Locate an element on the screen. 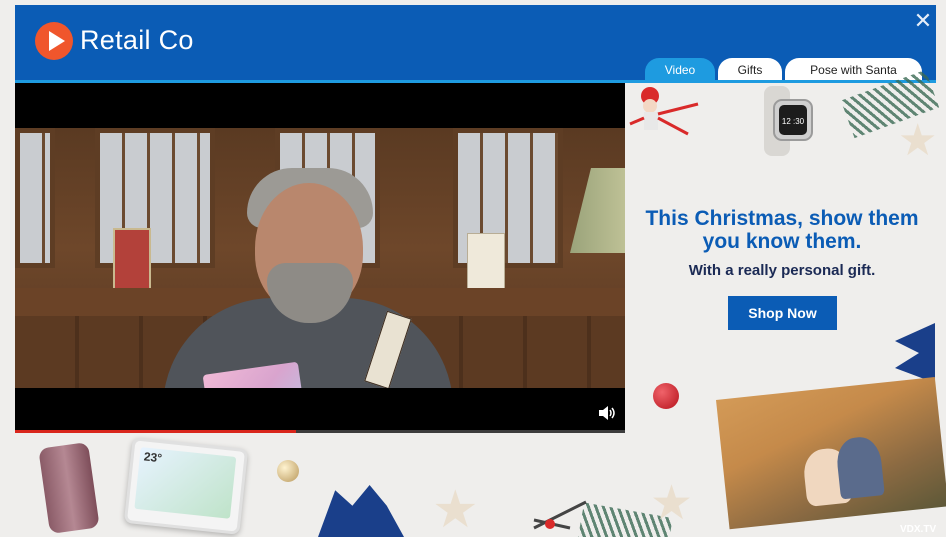 This screenshot has height=537, width=946. video-progress-fill is located at coordinates (155, 431).